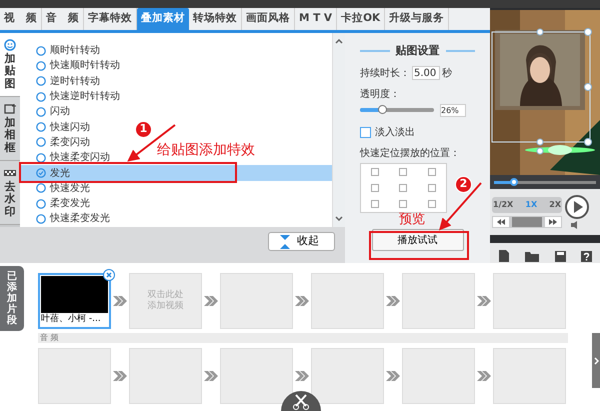 The height and width of the screenshot is (411, 600). What do you see at coordinates (56, 188) in the screenshot?
I see `effect-item: 快速发光` at bounding box center [56, 188].